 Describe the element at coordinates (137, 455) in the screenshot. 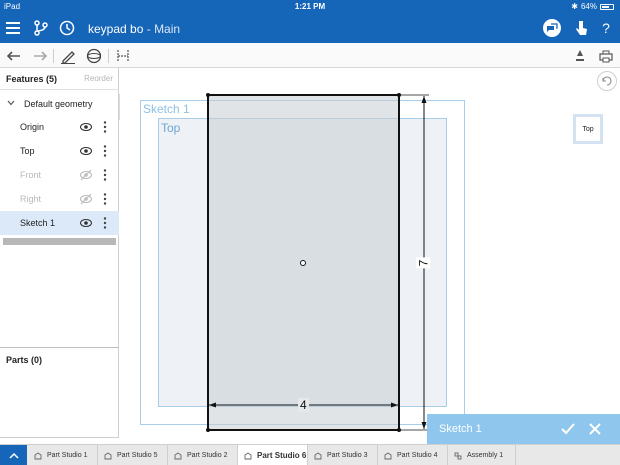

I see `tab-label: Part Studio 5` at that location.